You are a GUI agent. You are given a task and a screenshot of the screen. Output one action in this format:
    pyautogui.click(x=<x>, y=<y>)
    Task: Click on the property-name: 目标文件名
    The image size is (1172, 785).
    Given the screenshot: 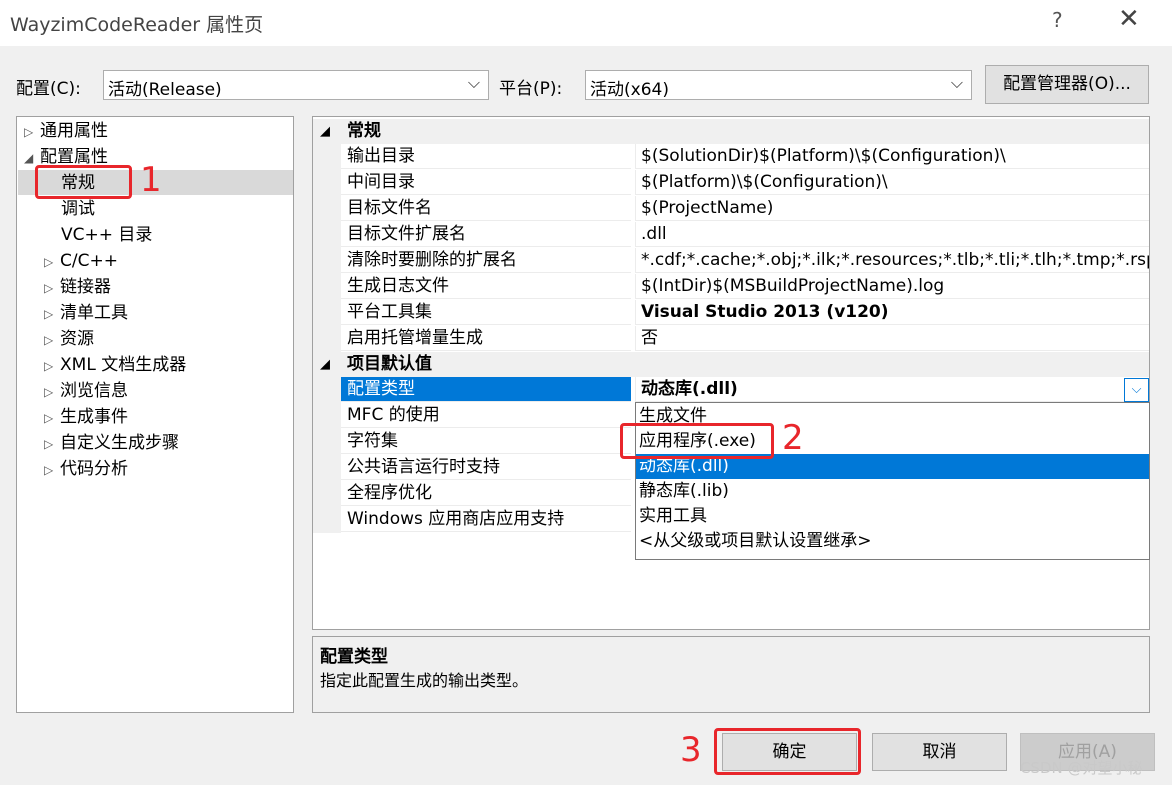 What is the action you would take?
    pyautogui.click(x=486, y=208)
    